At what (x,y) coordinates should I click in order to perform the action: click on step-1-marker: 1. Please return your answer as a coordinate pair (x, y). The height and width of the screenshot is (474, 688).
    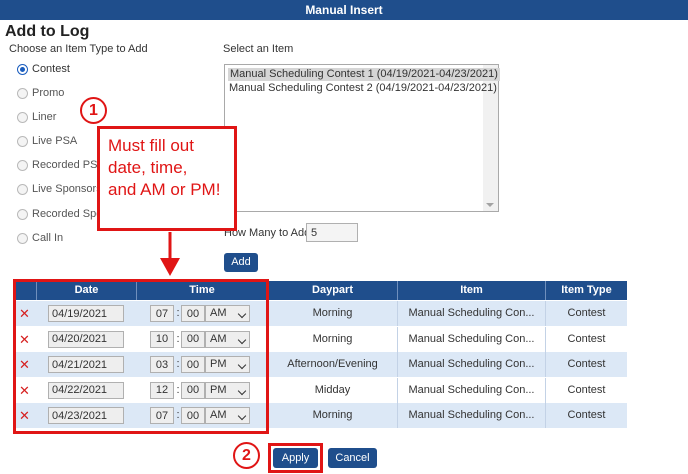
    Looking at the image, I should click on (93, 110).